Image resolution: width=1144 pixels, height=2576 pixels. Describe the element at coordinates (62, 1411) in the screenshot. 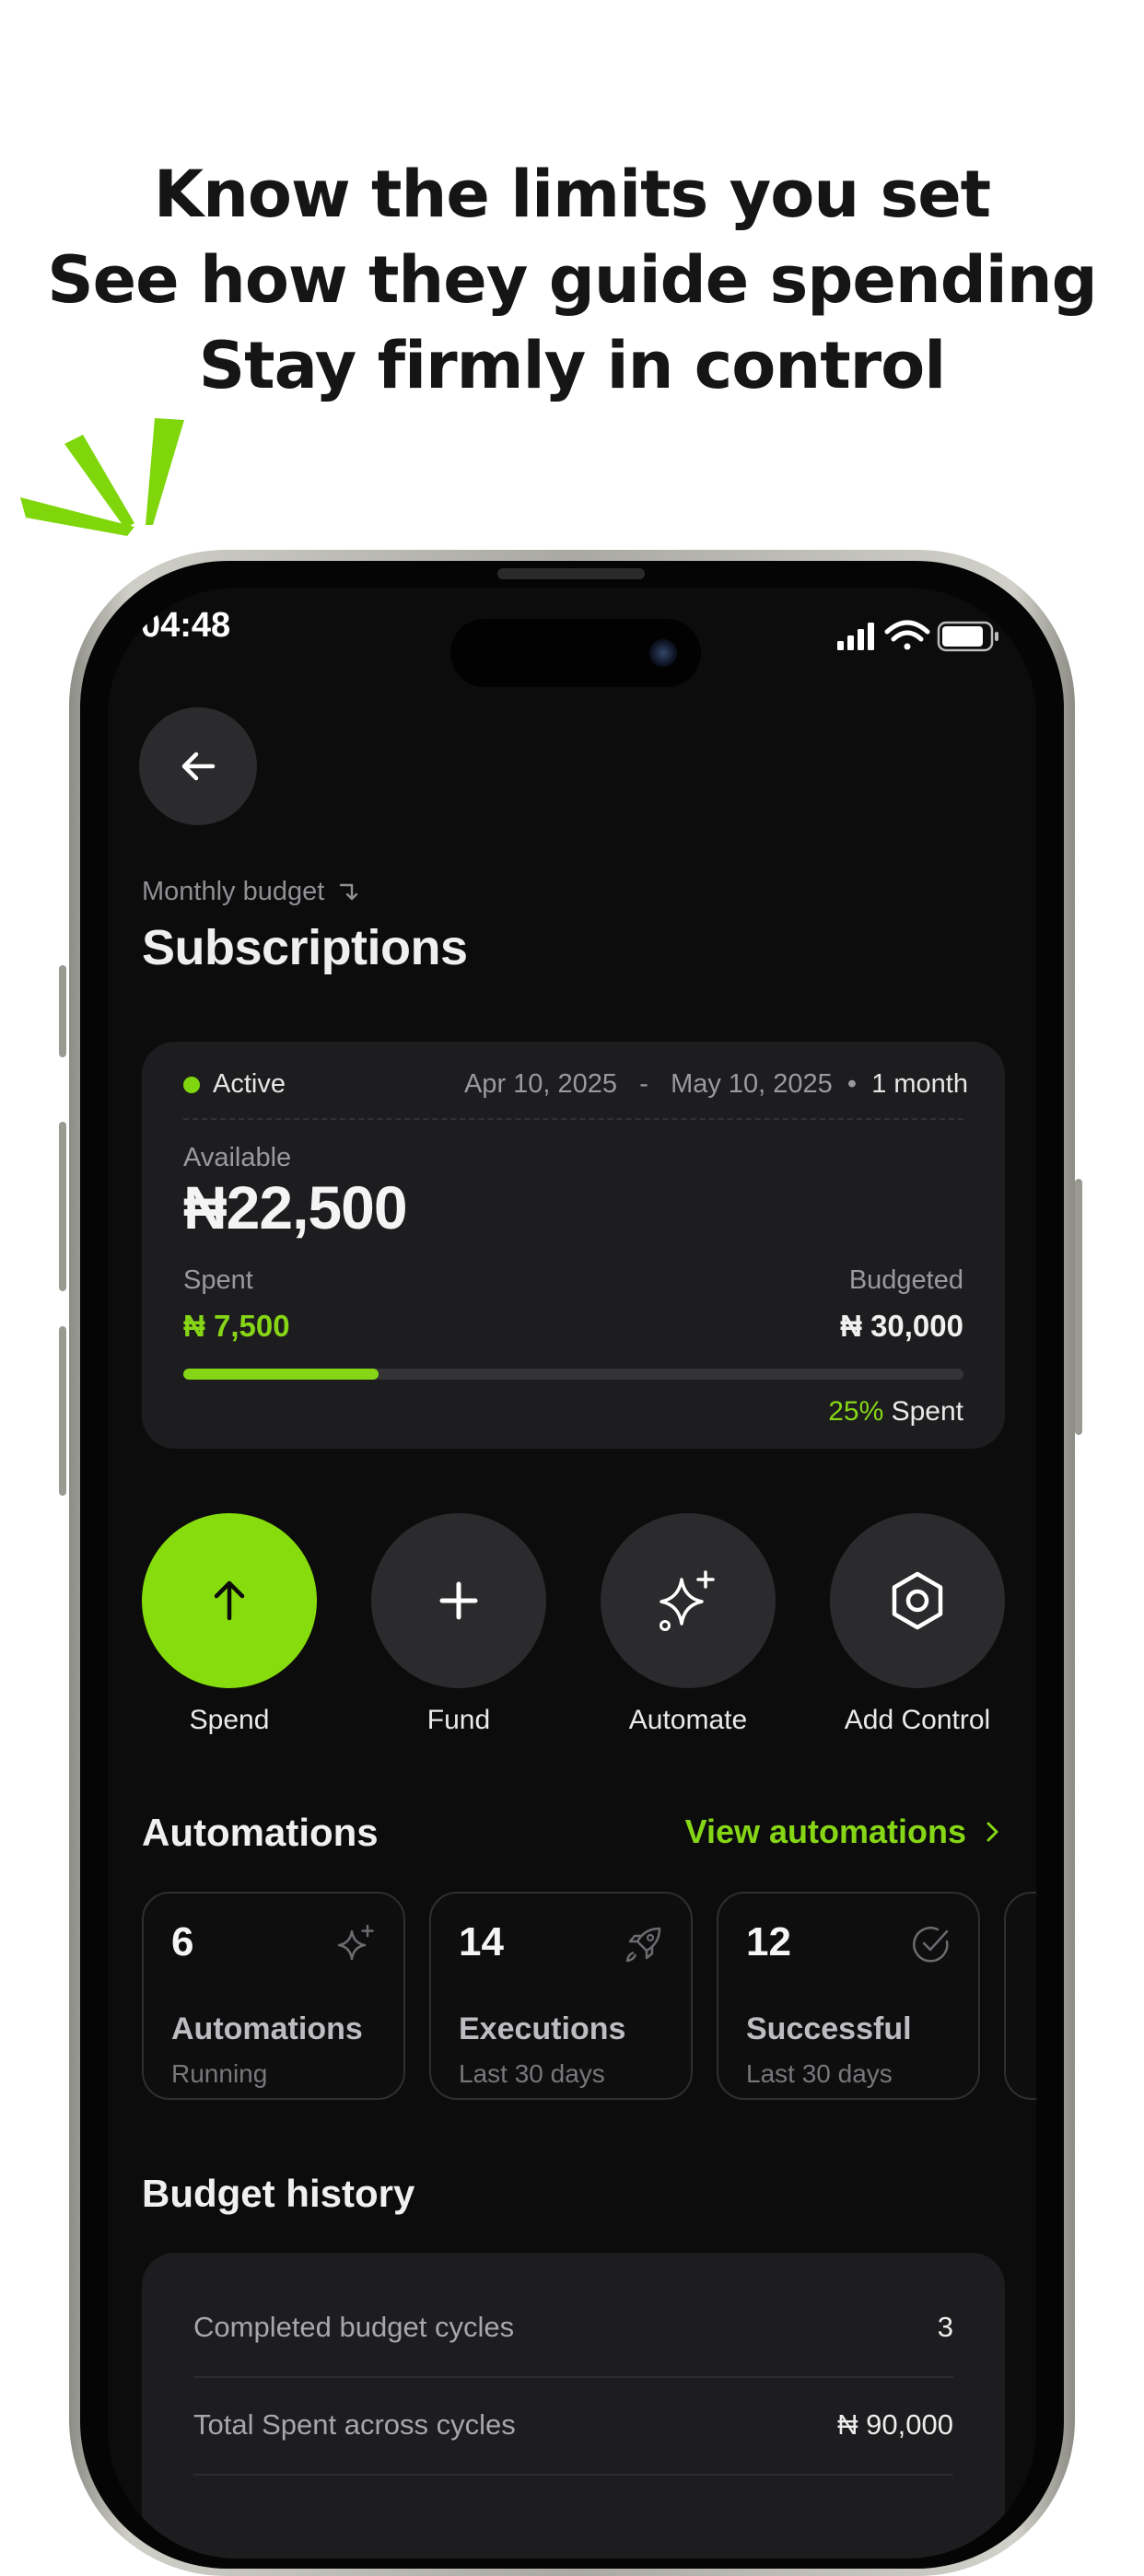

I see `phone-volume-down-button` at that location.